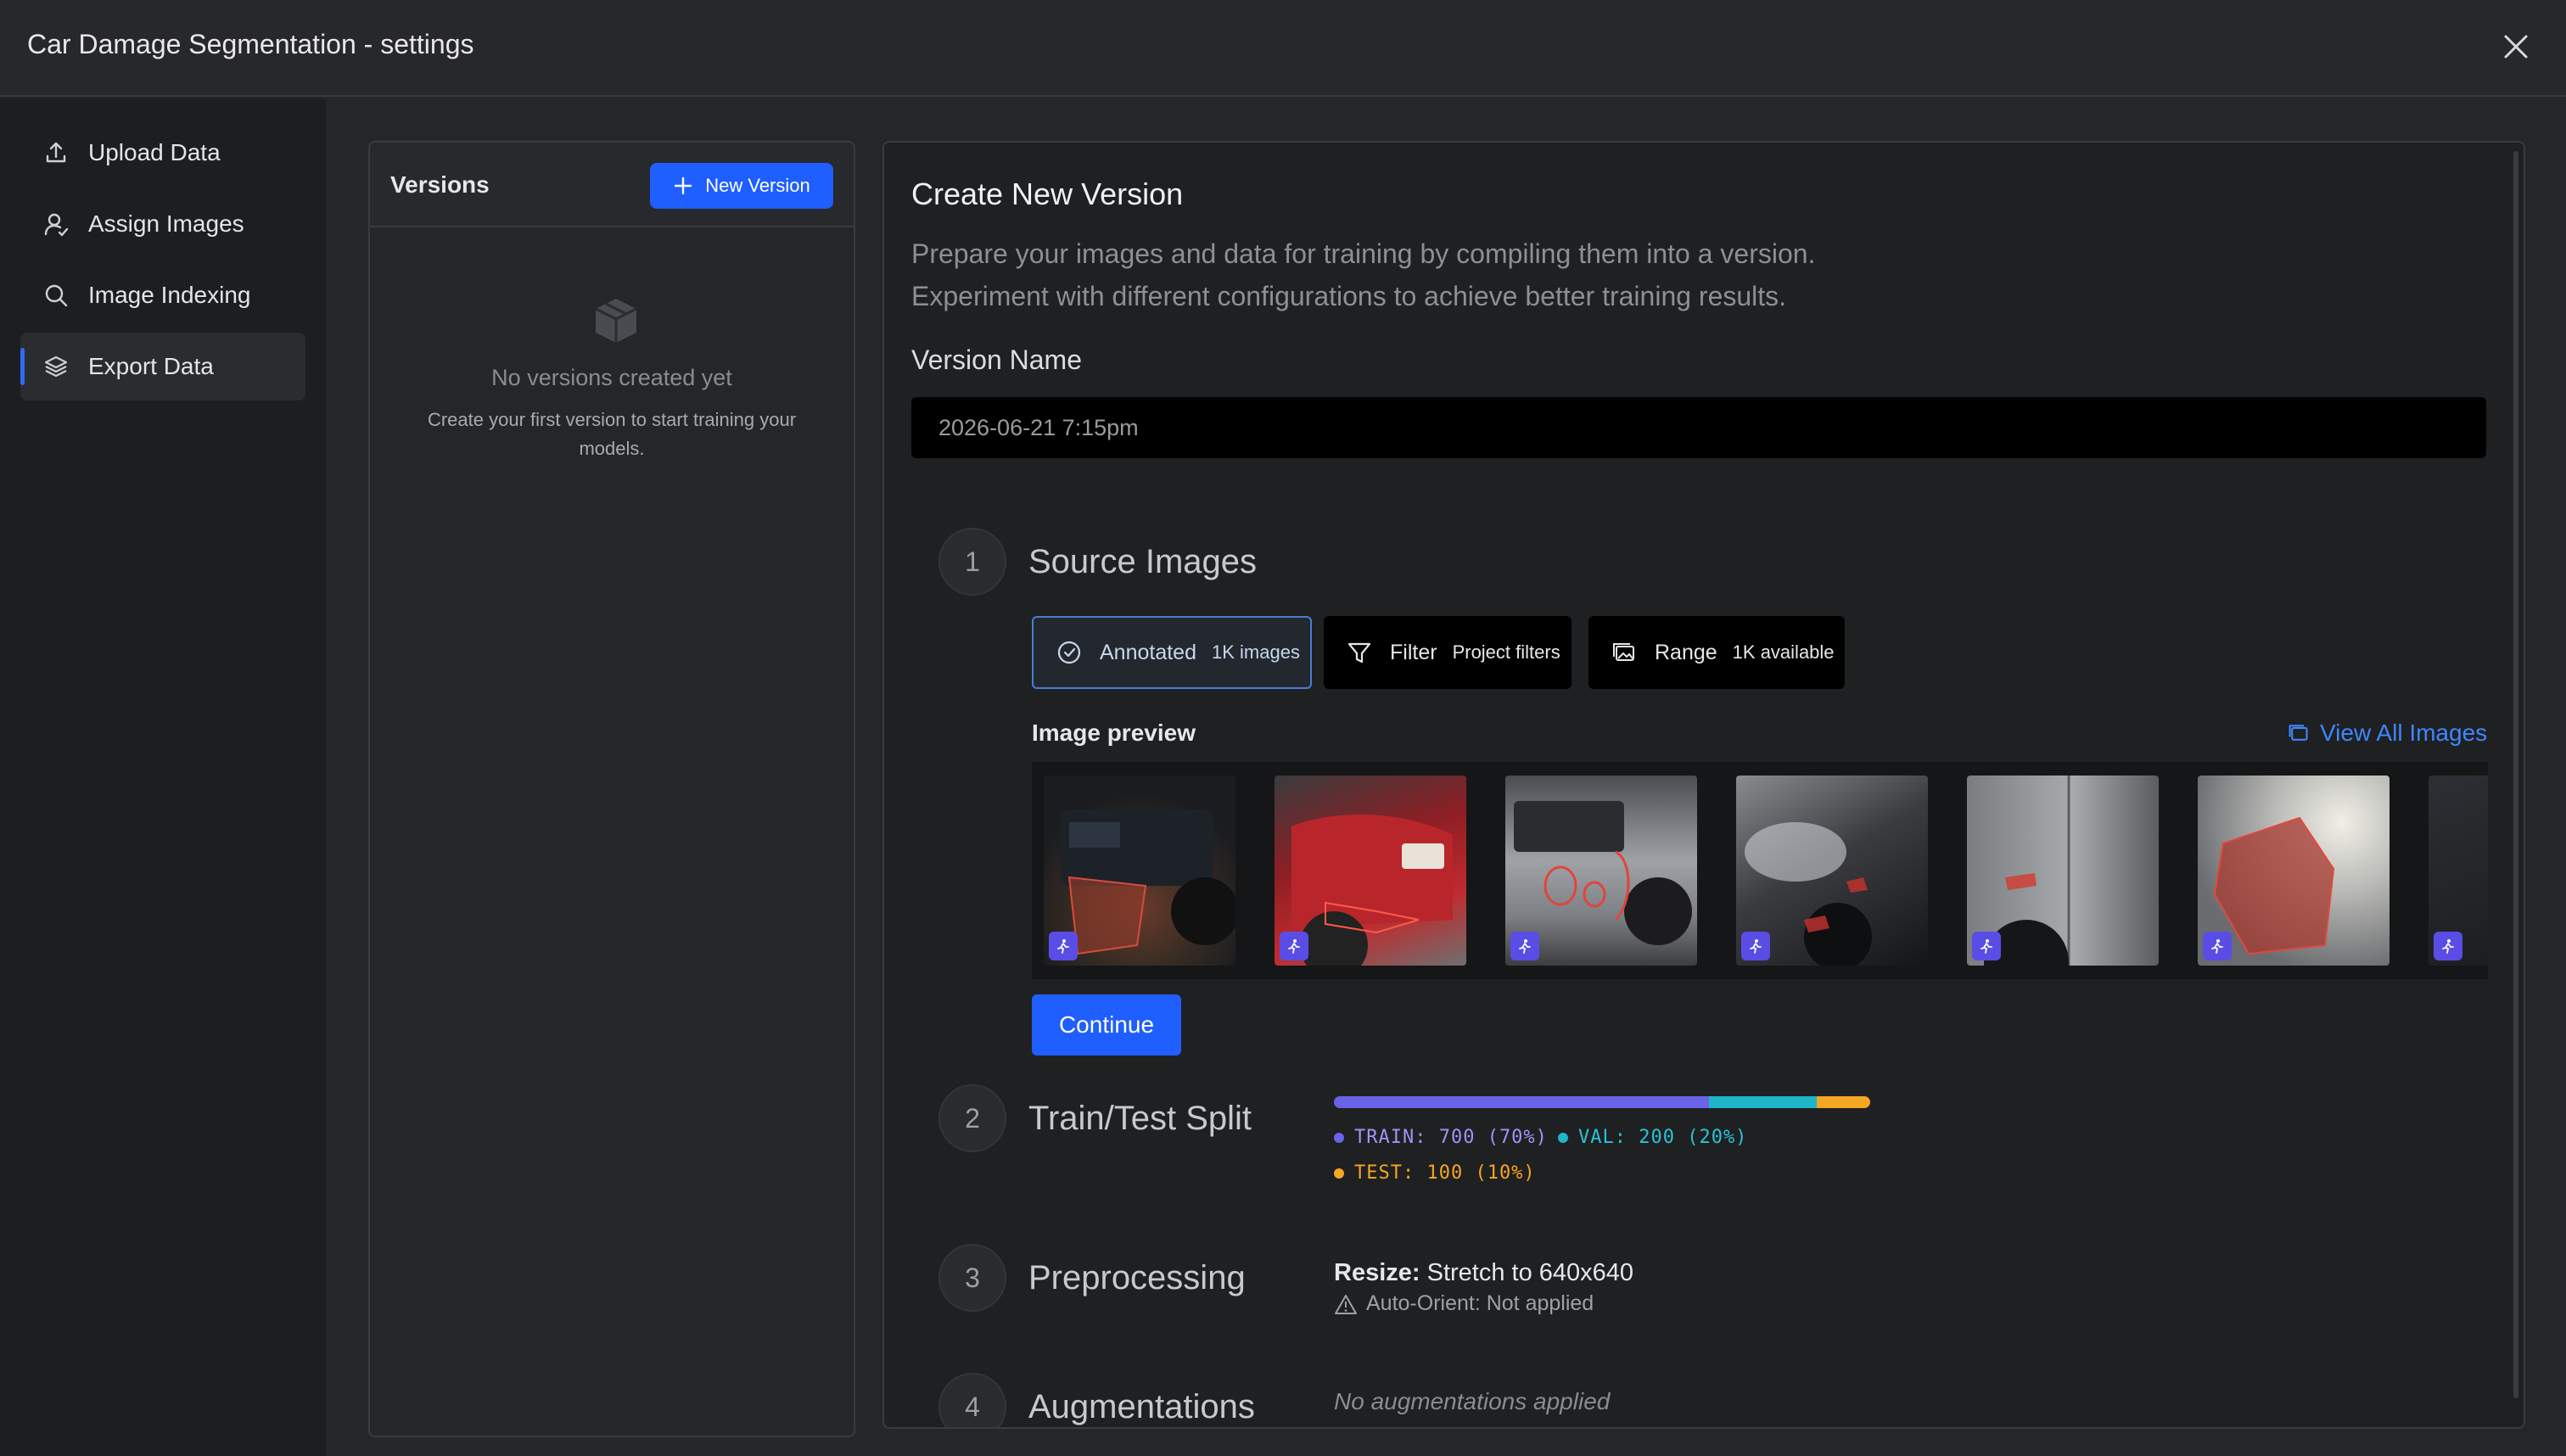 The width and height of the screenshot is (2566, 1456). I want to click on check-circle-icon, so click(1069, 652).